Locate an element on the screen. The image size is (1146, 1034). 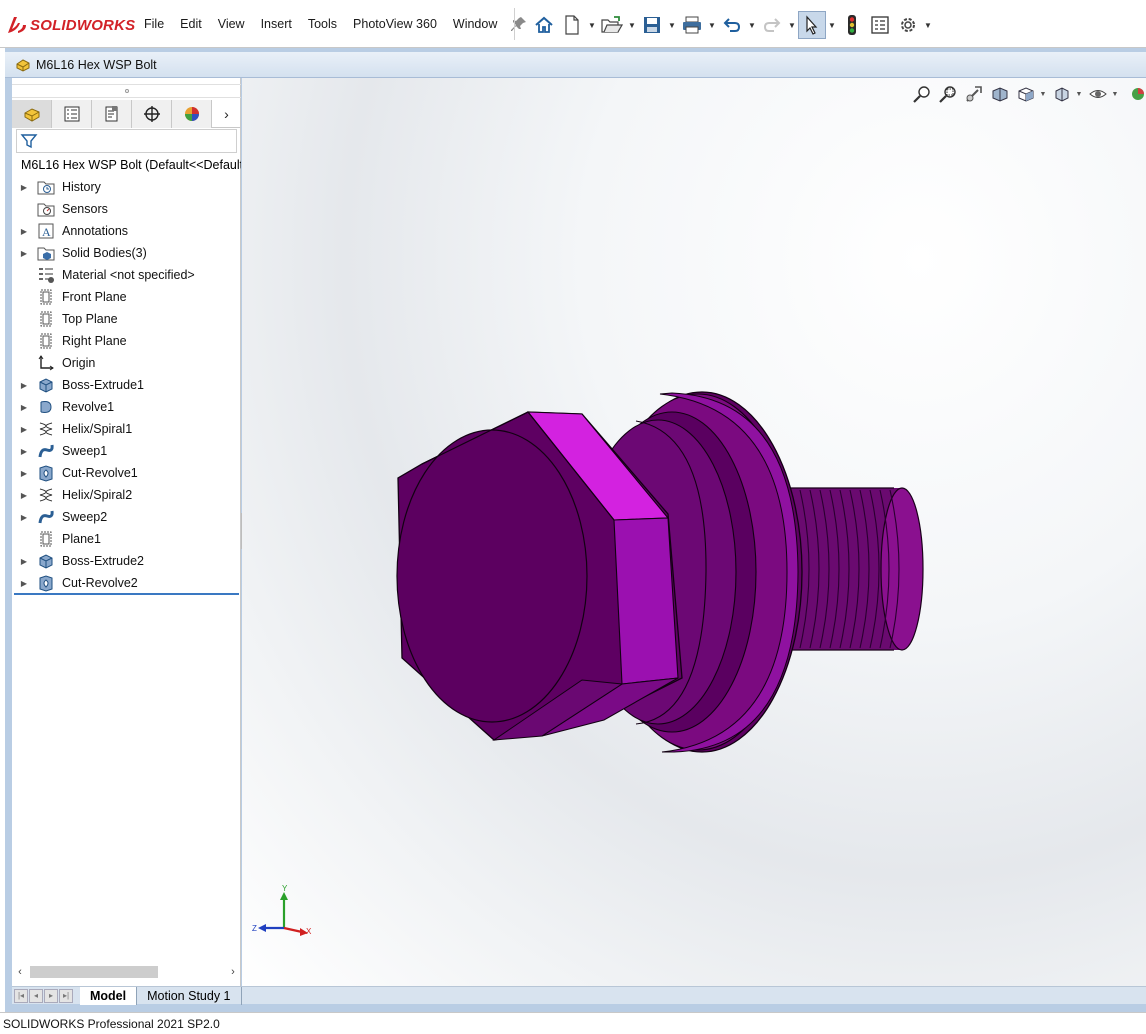
scroll-track is located at coordinates (126, 972).